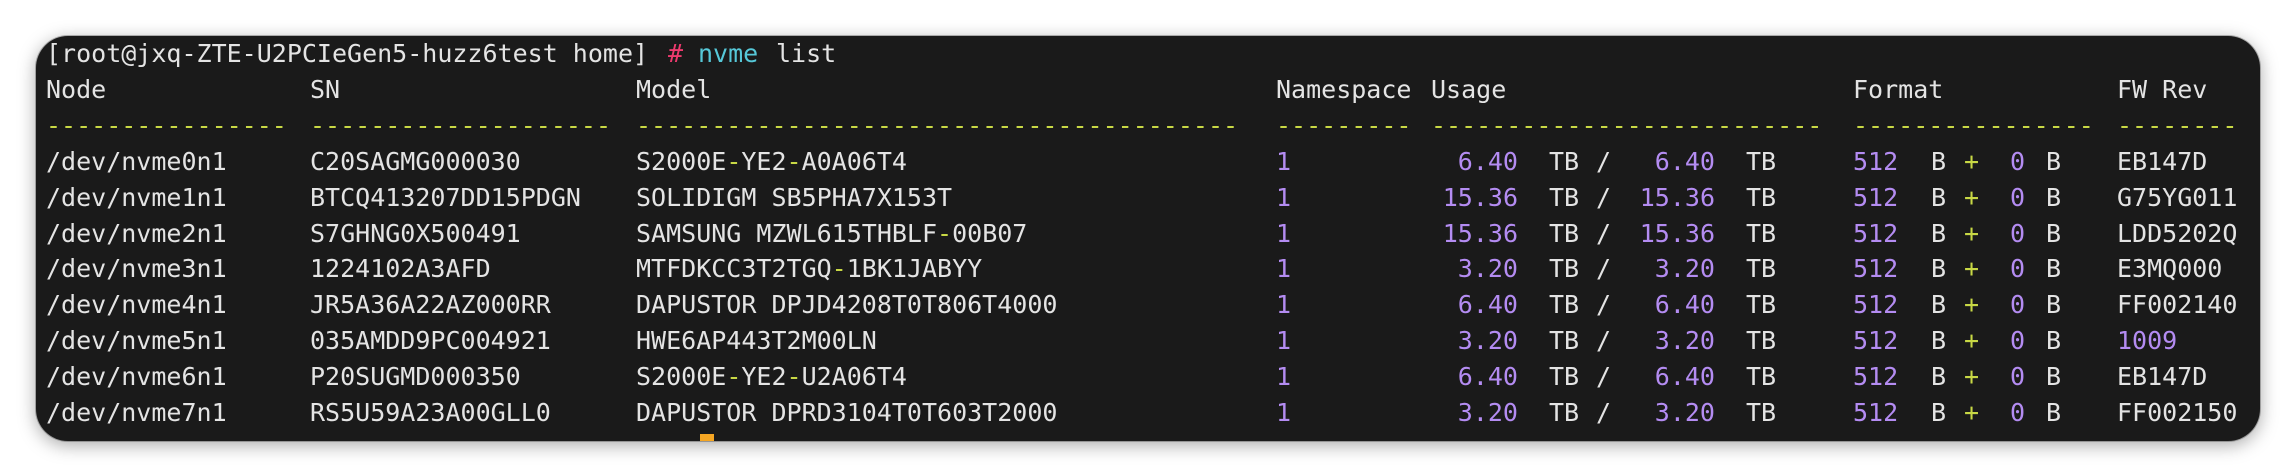  What do you see at coordinates (2177, 197) in the screenshot?
I see `firmware-revision: G75YG011` at bounding box center [2177, 197].